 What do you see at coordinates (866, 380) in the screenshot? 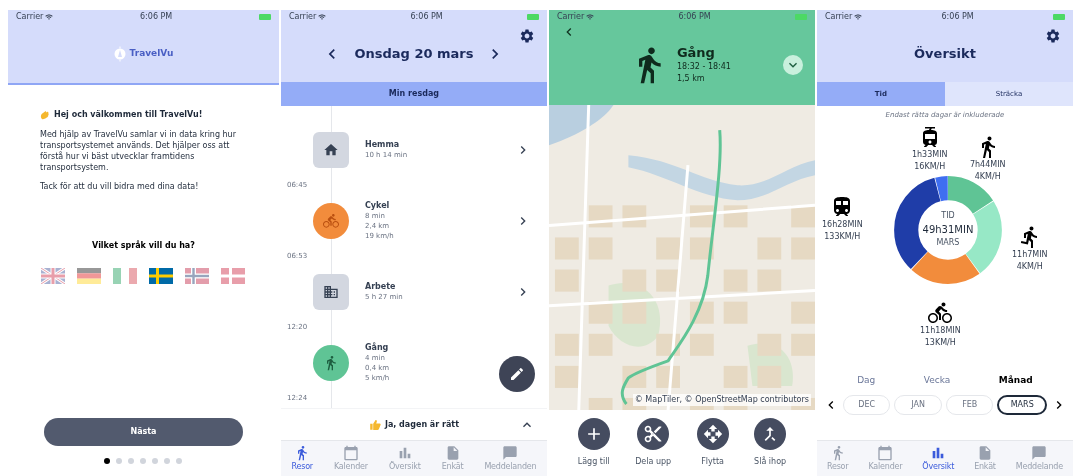
I see `period-option: Dag` at bounding box center [866, 380].